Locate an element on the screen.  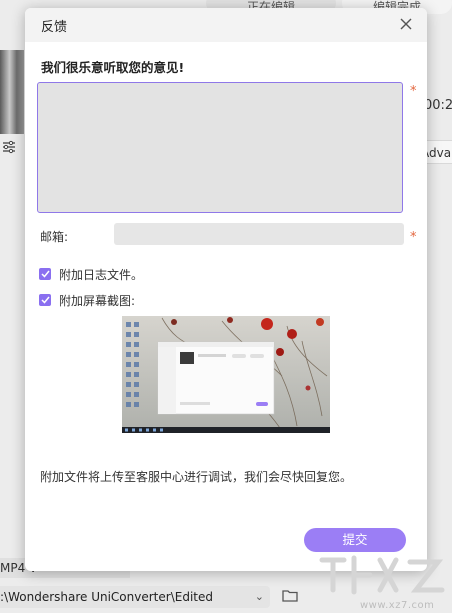
submit-button: 提交 is located at coordinates (355, 540).